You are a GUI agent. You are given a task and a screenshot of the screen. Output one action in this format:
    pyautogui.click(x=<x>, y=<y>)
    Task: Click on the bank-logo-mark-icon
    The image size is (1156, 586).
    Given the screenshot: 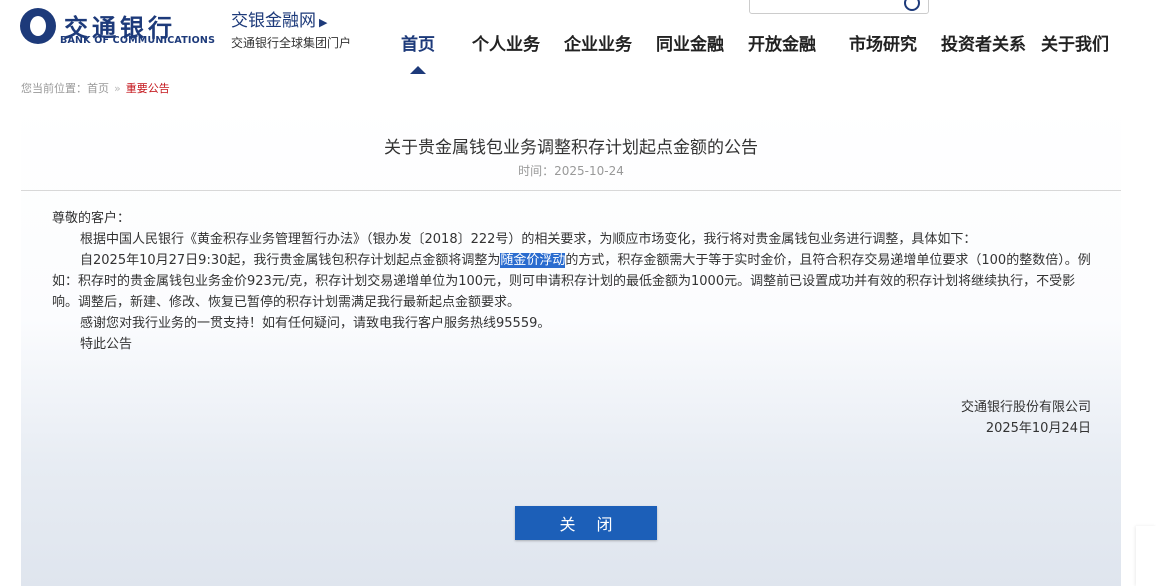 What is the action you would take?
    pyautogui.click(x=38, y=26)
    